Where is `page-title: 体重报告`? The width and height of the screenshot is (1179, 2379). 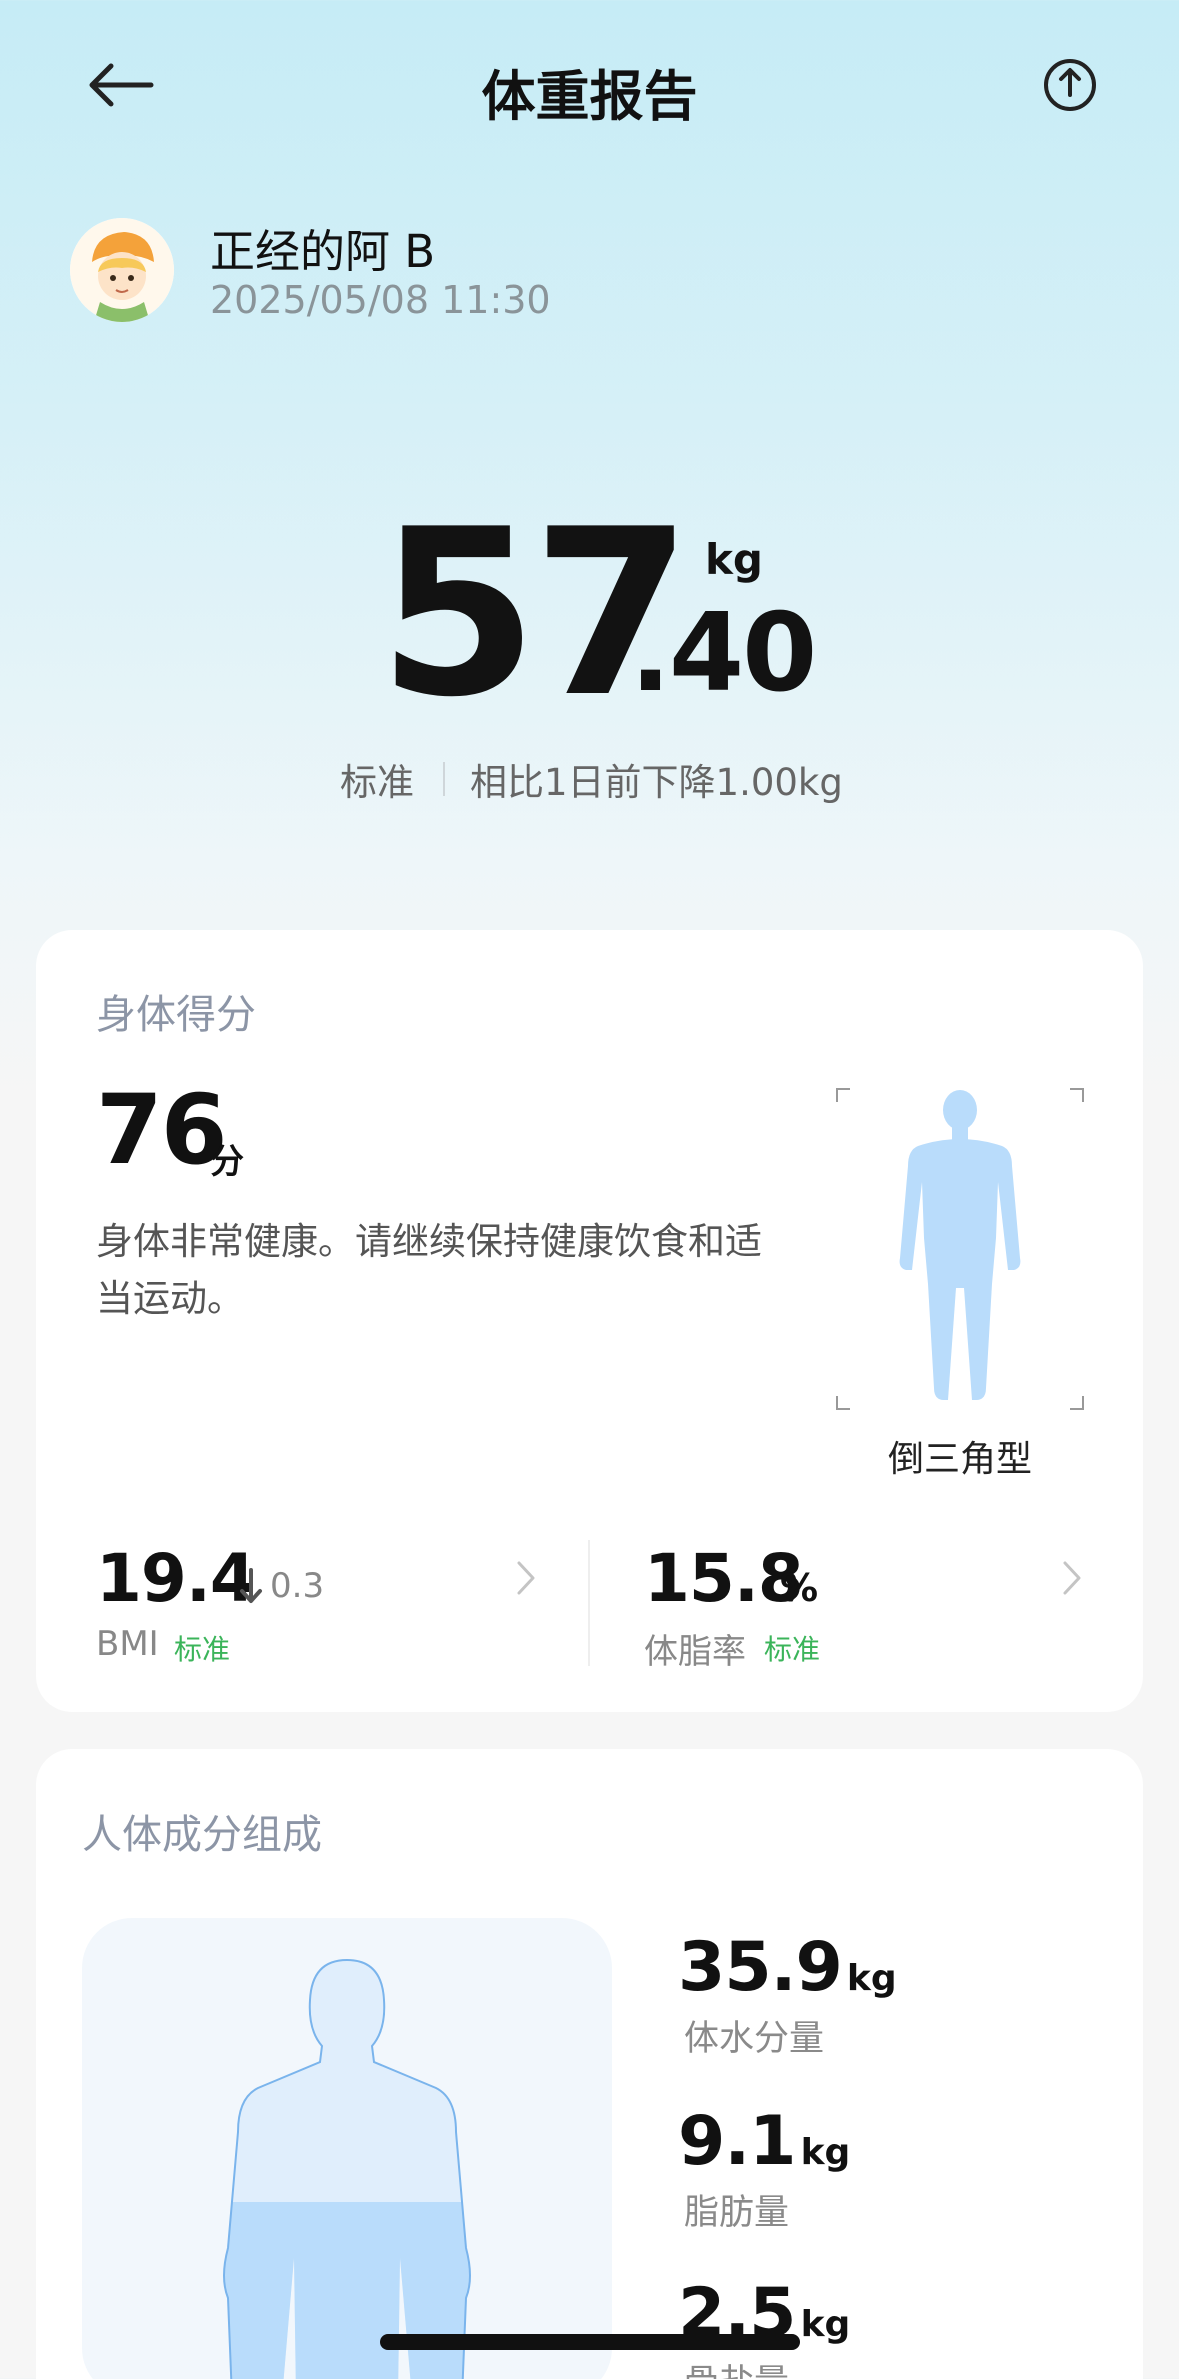
page-title: 体重报告 is located at coordinates (589, 96).